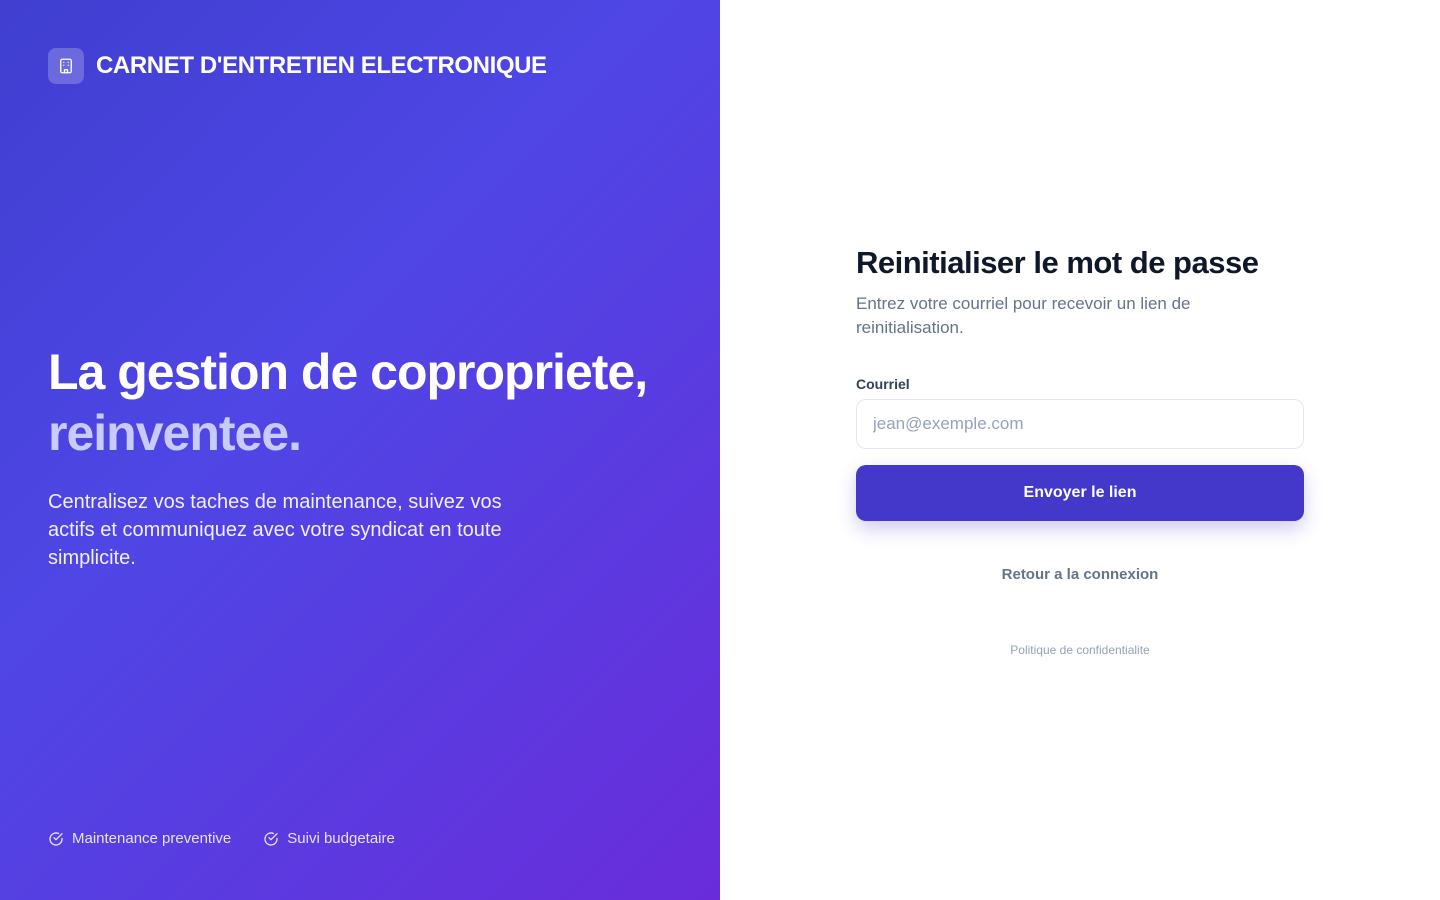 The width and height of the screenshot is (1440, 900). I want to click on send-link-button: Envoyer le lien, so click(1080, 493).